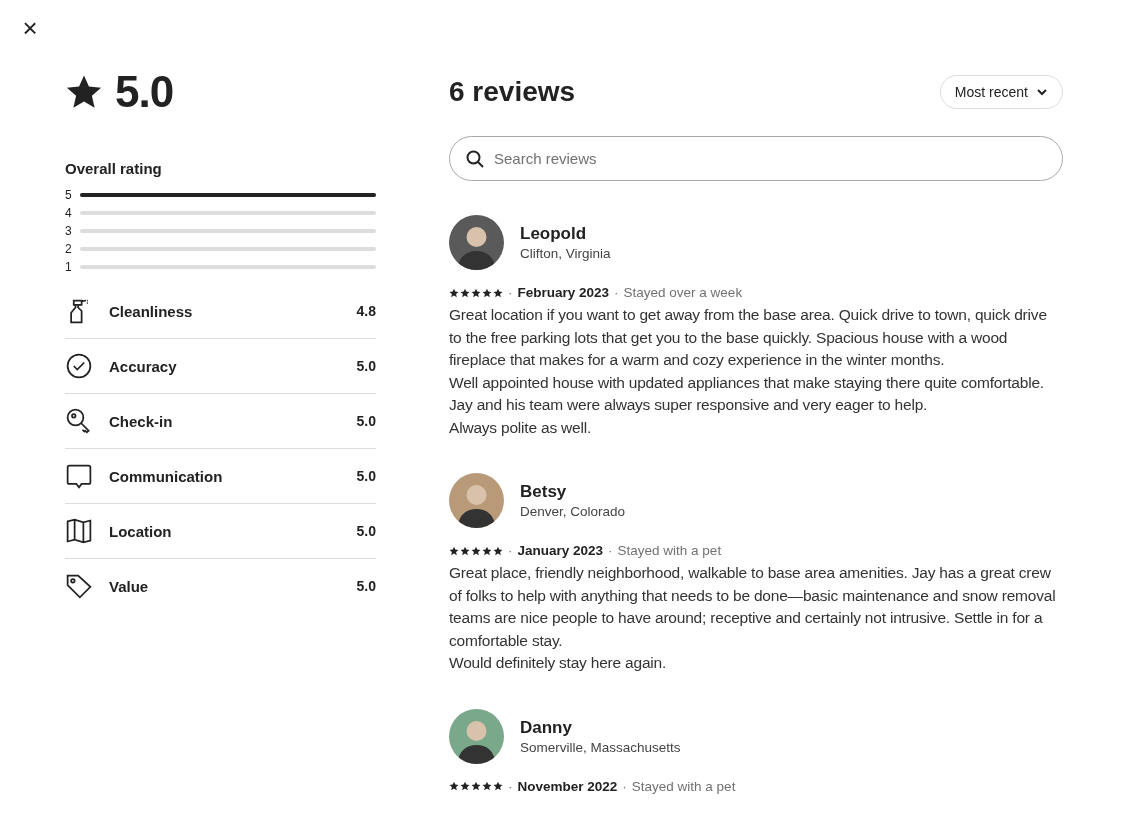  What do you see at coordinates (512, 92) in the screenshot?
I see `reviews-title: 6 reviews` at bounding box center [512, 92].